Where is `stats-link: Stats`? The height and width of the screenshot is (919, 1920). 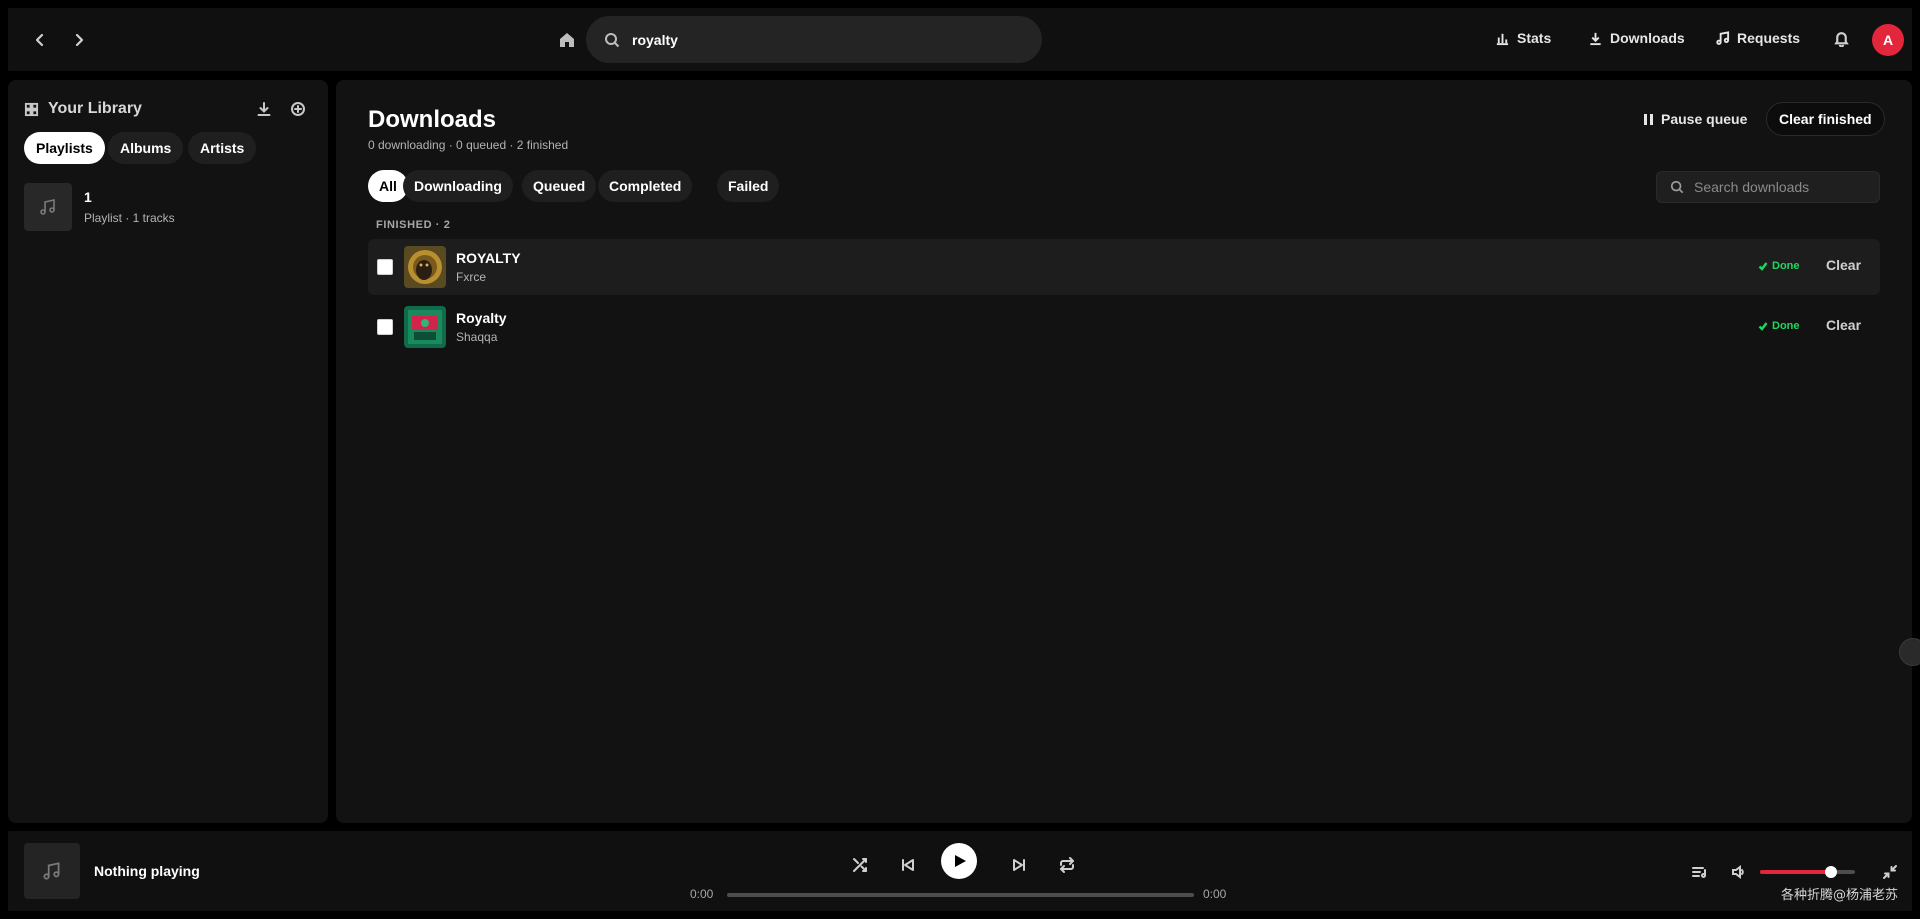
stats-link: Stats is located at coordinates (1523, 38).